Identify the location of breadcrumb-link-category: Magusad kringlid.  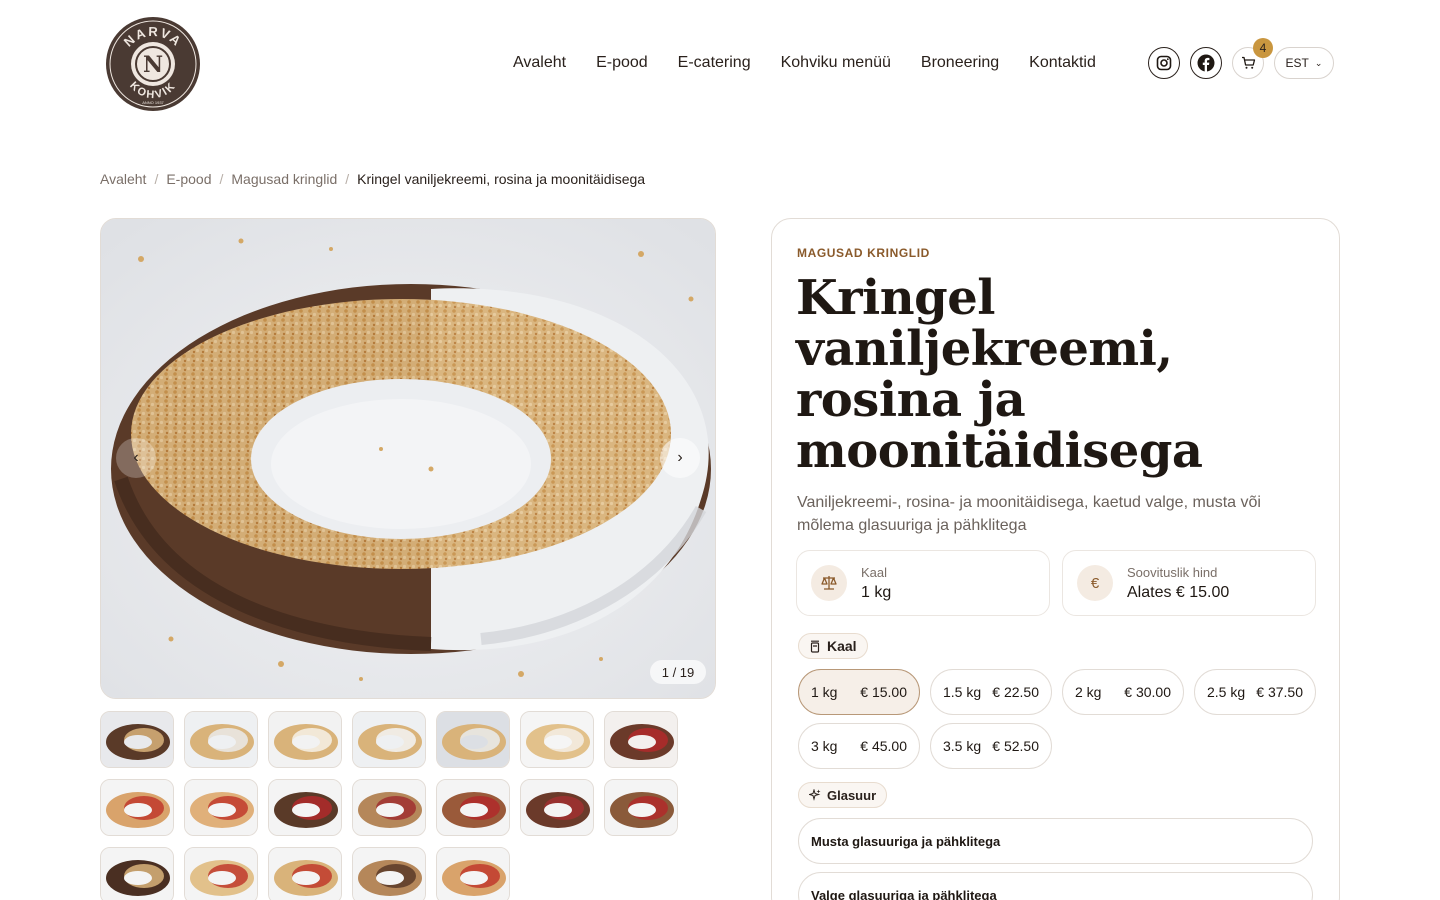
(284, 179).